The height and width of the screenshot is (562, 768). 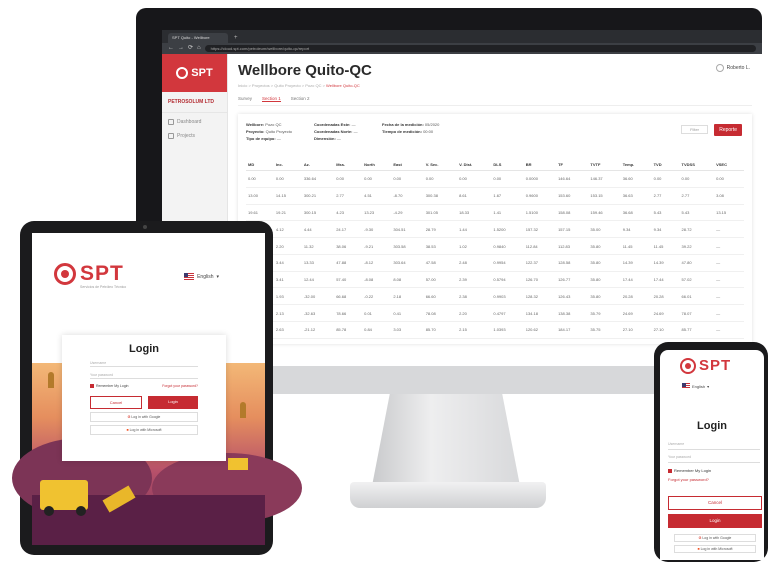 I want to click on column-header: BR, so click(x=540, y=165).